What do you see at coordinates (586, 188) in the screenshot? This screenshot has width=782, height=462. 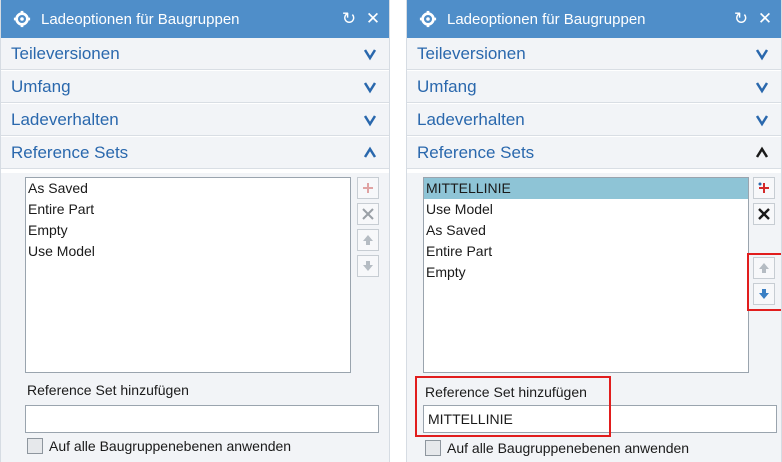 I see `list-item-selected: MITTELLINIE` at bounding box center [586, 188].